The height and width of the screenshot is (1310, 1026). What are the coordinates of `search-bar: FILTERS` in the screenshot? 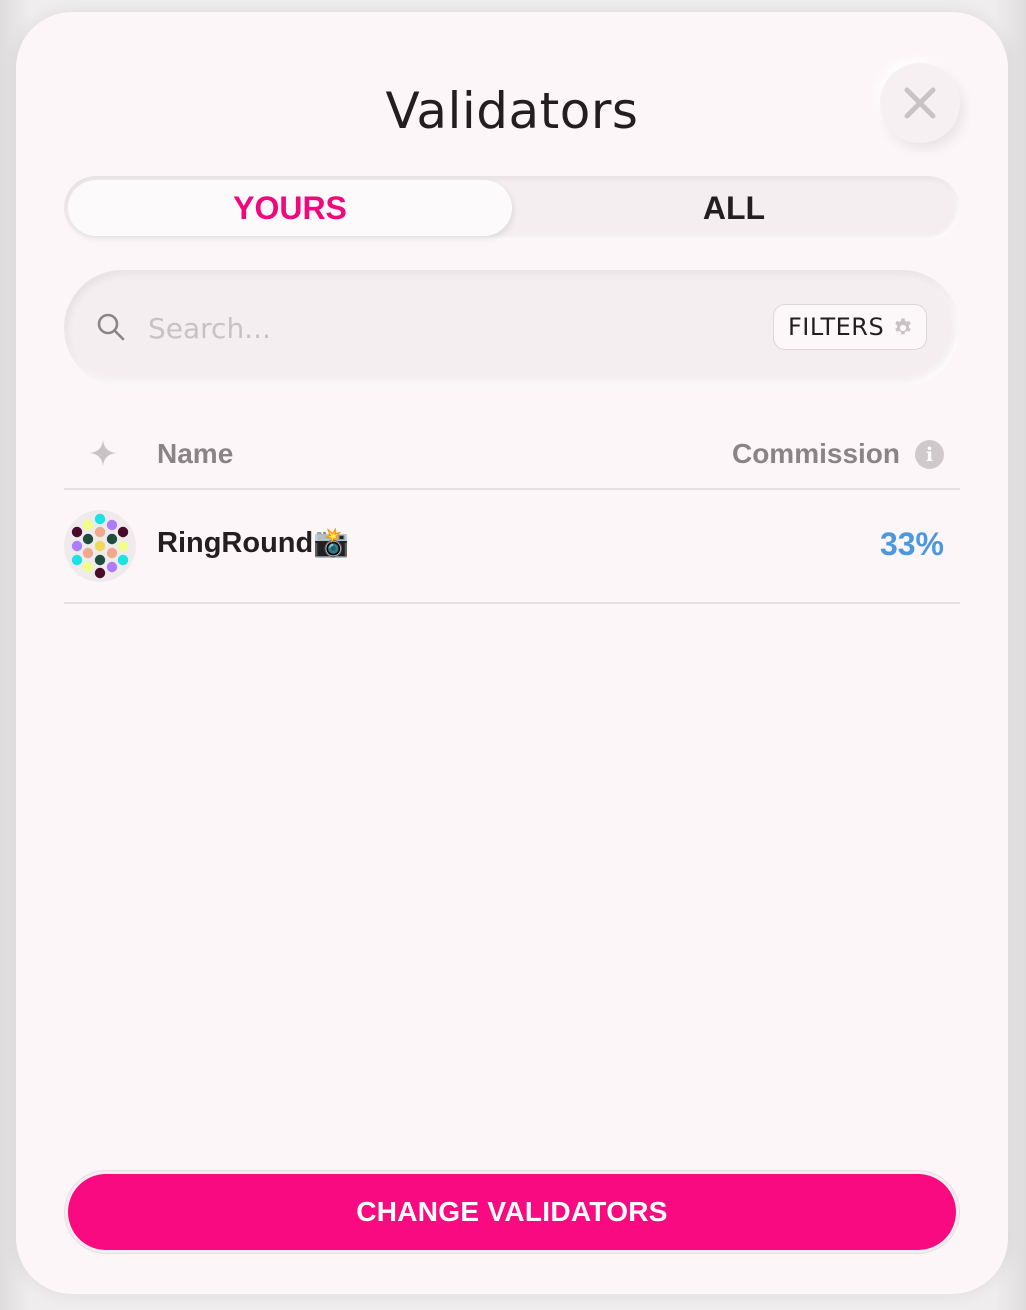 It's located at (512, 328).